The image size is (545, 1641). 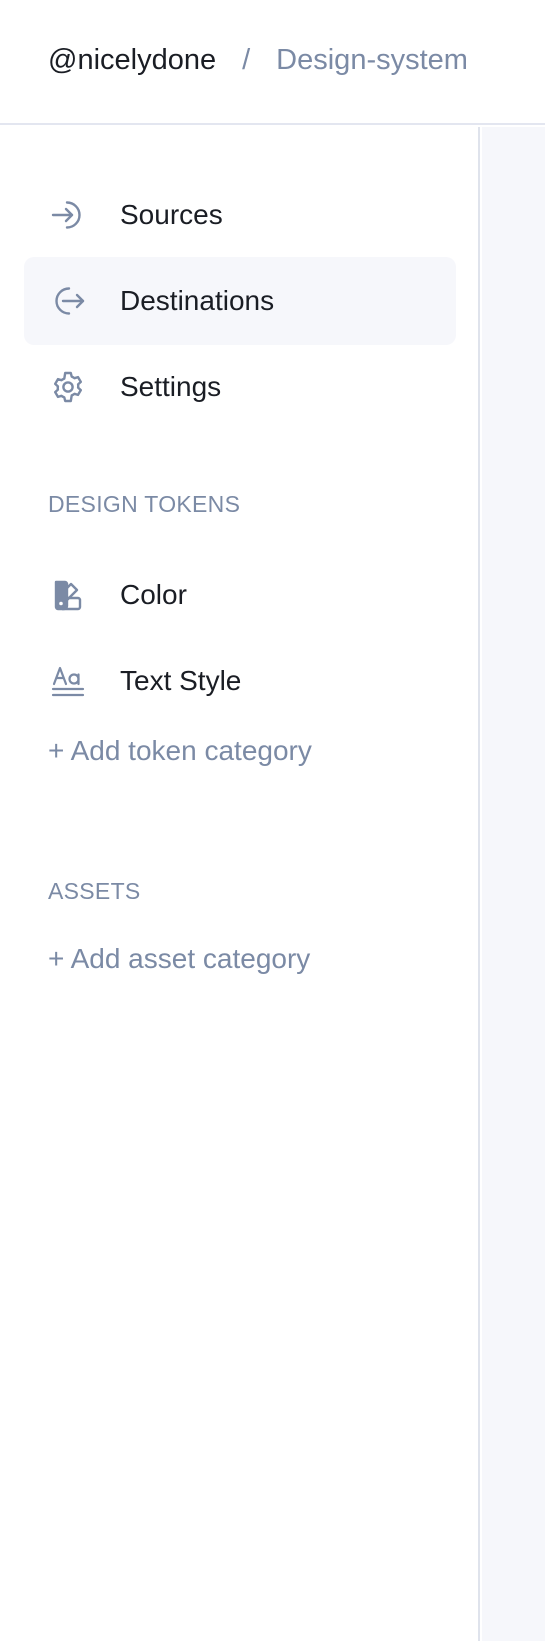 I want to click on add-token-category-link: + Add token category, so click(x=180, y=751).